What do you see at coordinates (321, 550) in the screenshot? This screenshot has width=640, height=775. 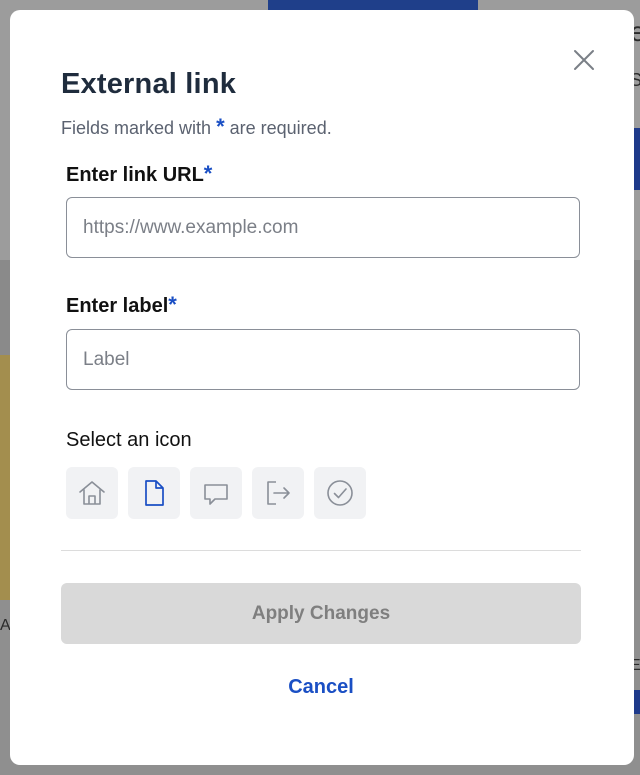 I see `divider` at bounding box center [321, 550].